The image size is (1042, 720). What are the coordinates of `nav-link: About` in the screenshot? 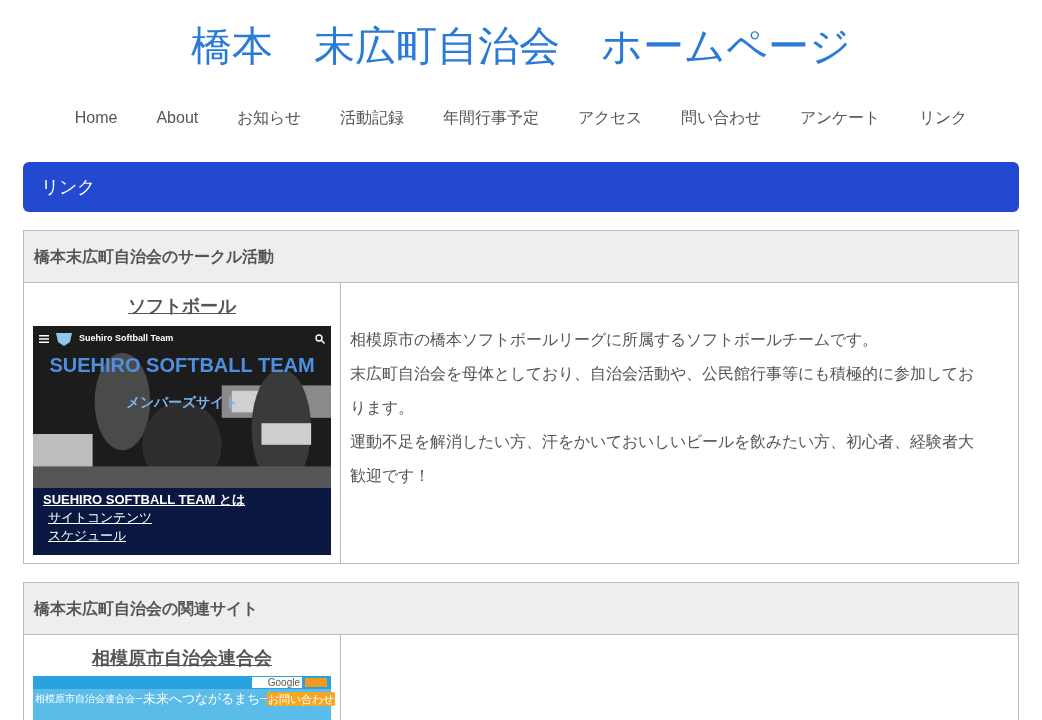 It's located at (177, 118).